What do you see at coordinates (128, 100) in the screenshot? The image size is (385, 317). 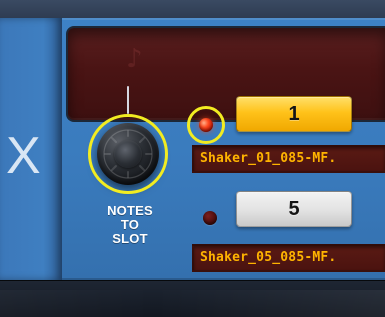 I see `knob-indicator-line` at bounding box center [128, 100].